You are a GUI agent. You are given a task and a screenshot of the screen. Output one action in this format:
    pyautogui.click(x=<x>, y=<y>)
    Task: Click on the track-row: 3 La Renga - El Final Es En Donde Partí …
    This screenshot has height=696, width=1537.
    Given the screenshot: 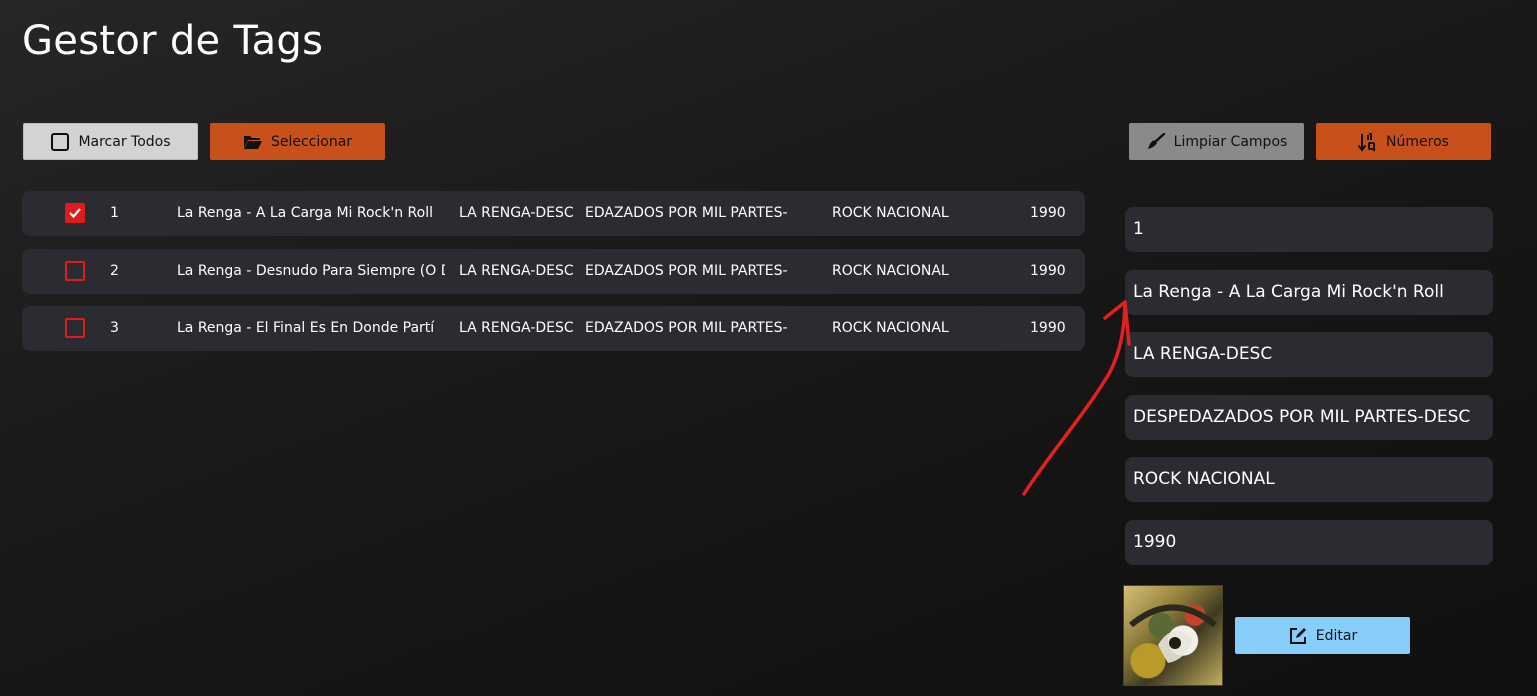 What is the action you would take?
    pyautogui.click(x=553, y=328)
    